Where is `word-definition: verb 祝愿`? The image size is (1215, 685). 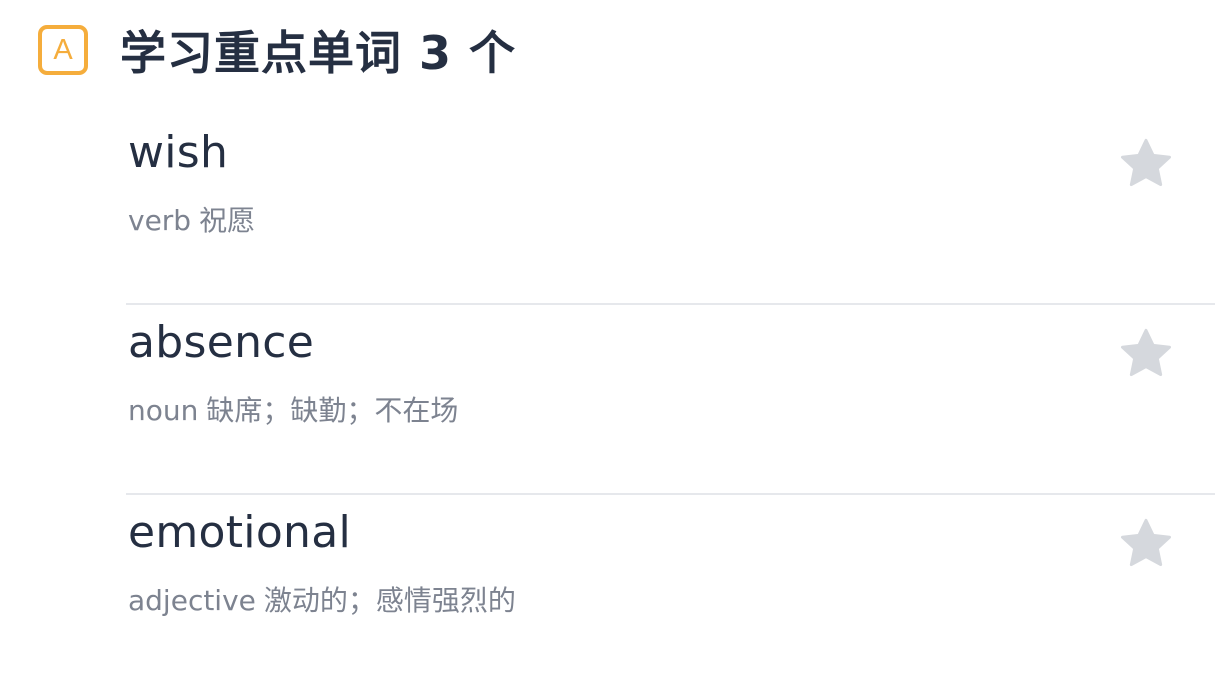
word-definition: verb 祝愿 is located at coordinates (191, 219).